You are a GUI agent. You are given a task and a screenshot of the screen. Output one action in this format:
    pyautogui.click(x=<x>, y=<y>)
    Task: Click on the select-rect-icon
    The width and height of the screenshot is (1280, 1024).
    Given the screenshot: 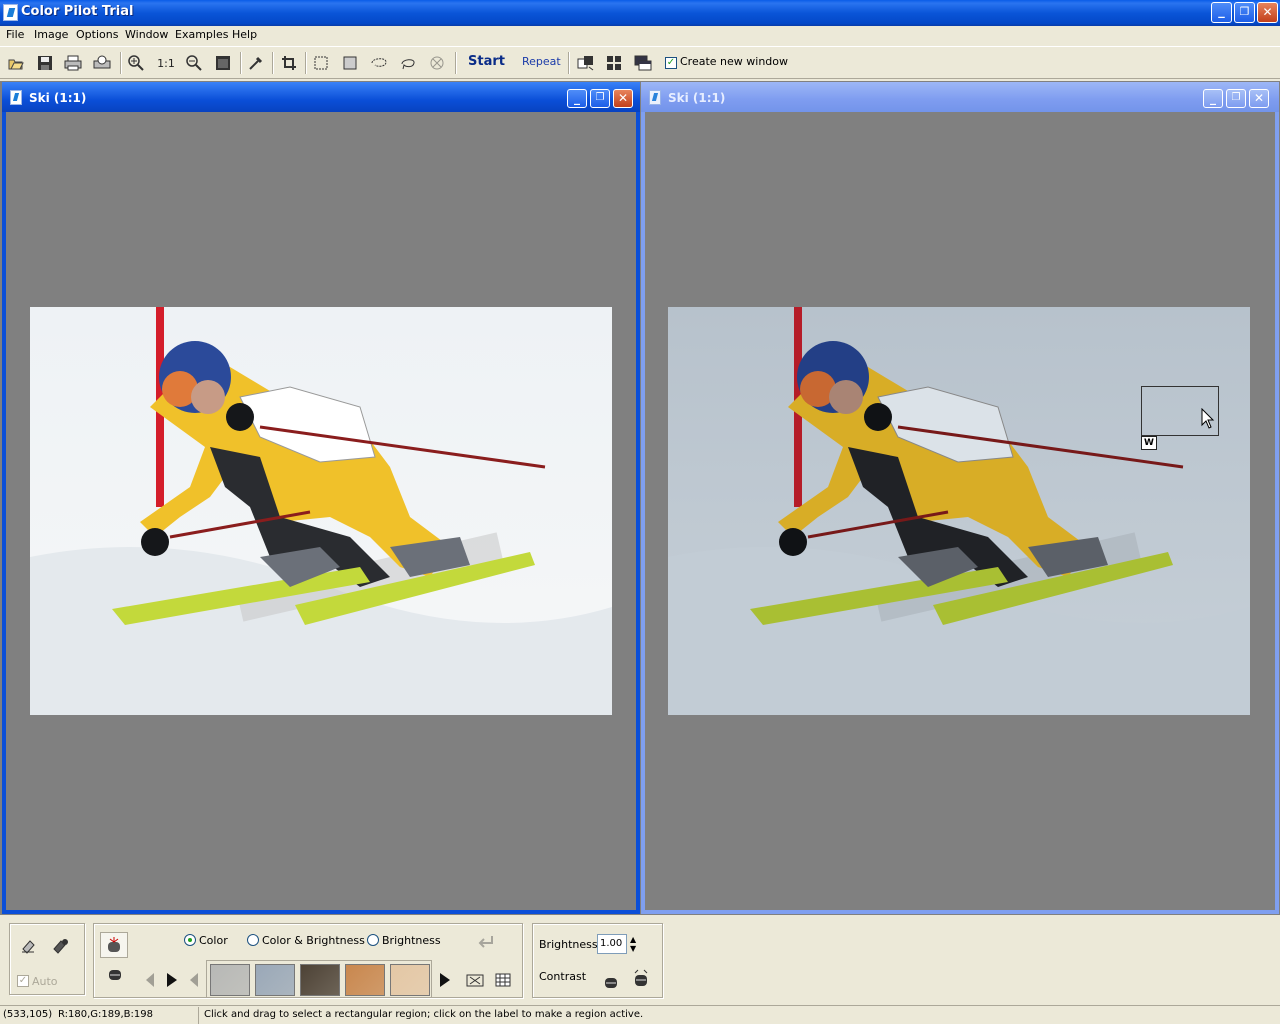 What is the action you would take?
    pyautogui.click(x=321, y=63)
    